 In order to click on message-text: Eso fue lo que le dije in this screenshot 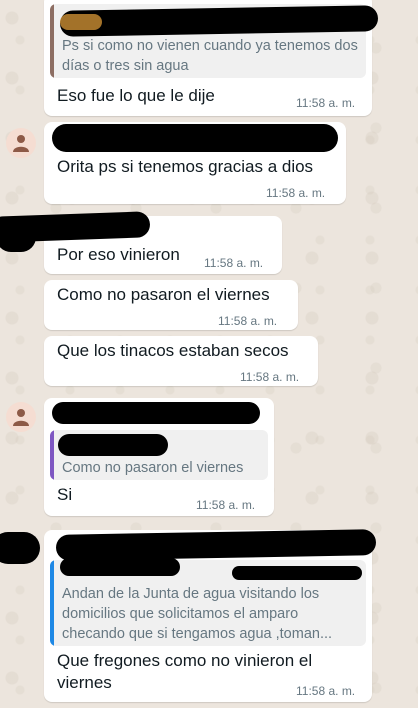, I will do `click(136, 95)`.